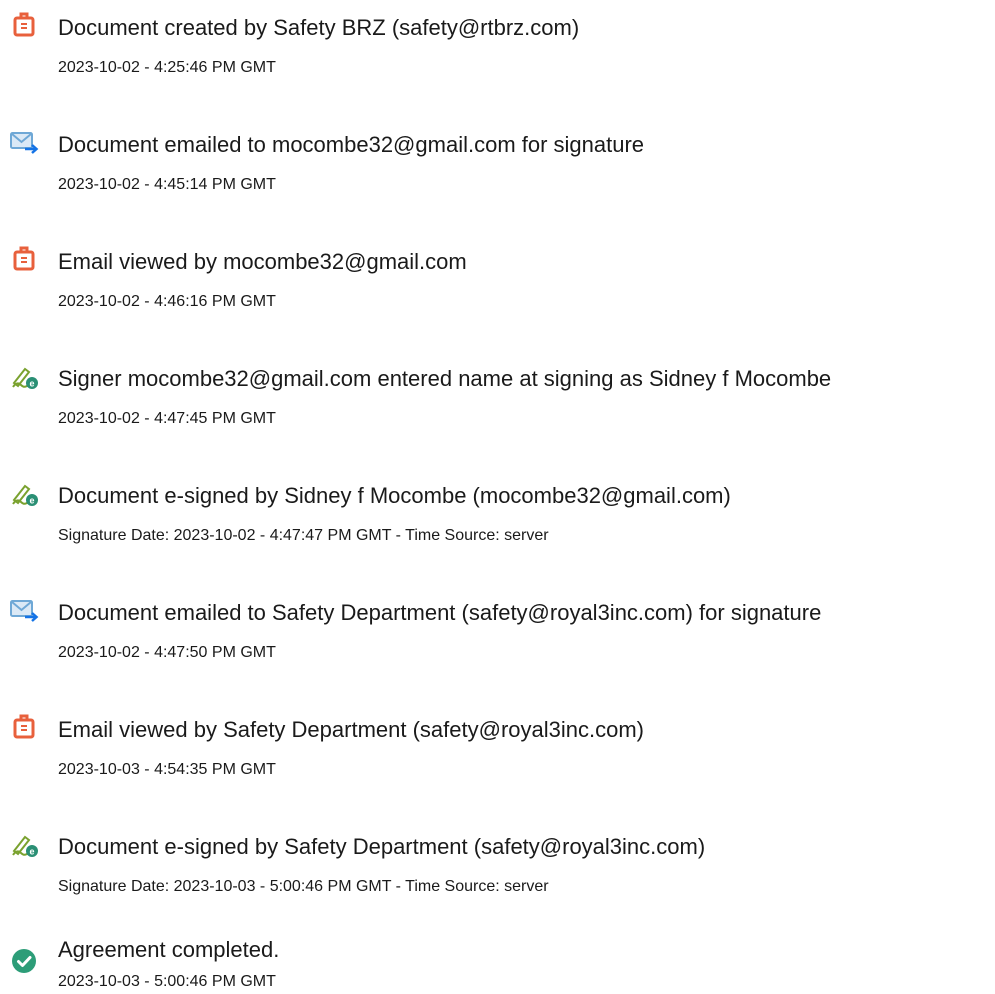  What do you see at coordinates (167, 769) in the screenshot?
I see `event-date: 2023-10-03 - 4:54:35 PM GMT` at bounding box center [167, 769].